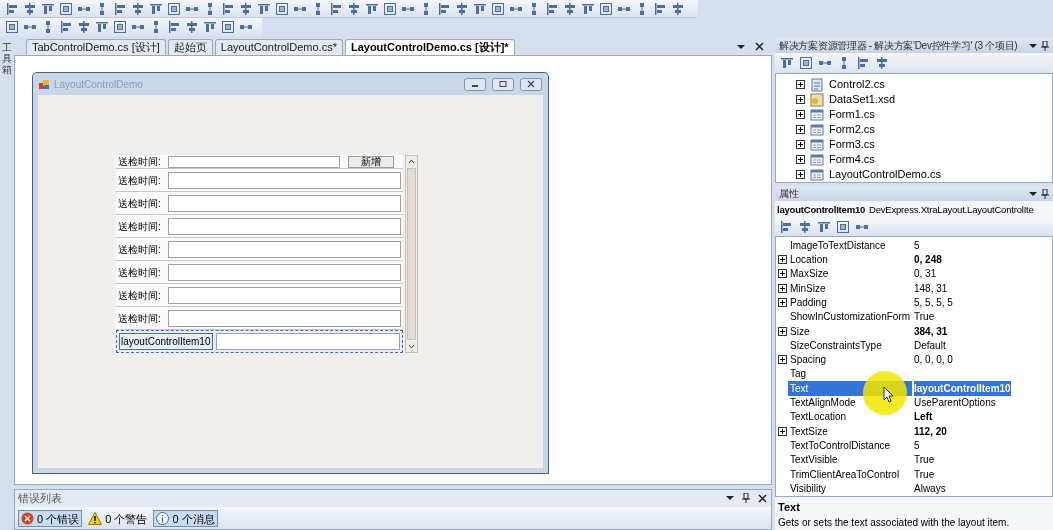  Describe the element at coordinates (931, 331) in the screenshot. I see `property-value: 384, 31` at that location.